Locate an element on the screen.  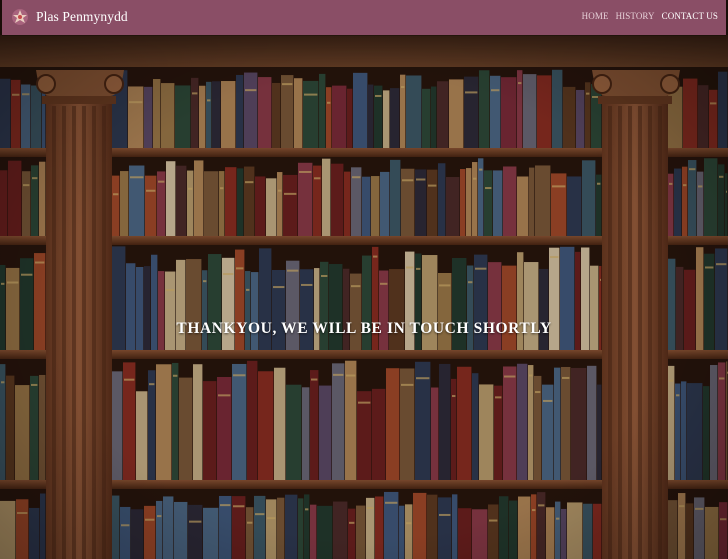
brand: Plas Penmynydd is located at coordinates (69, 17).